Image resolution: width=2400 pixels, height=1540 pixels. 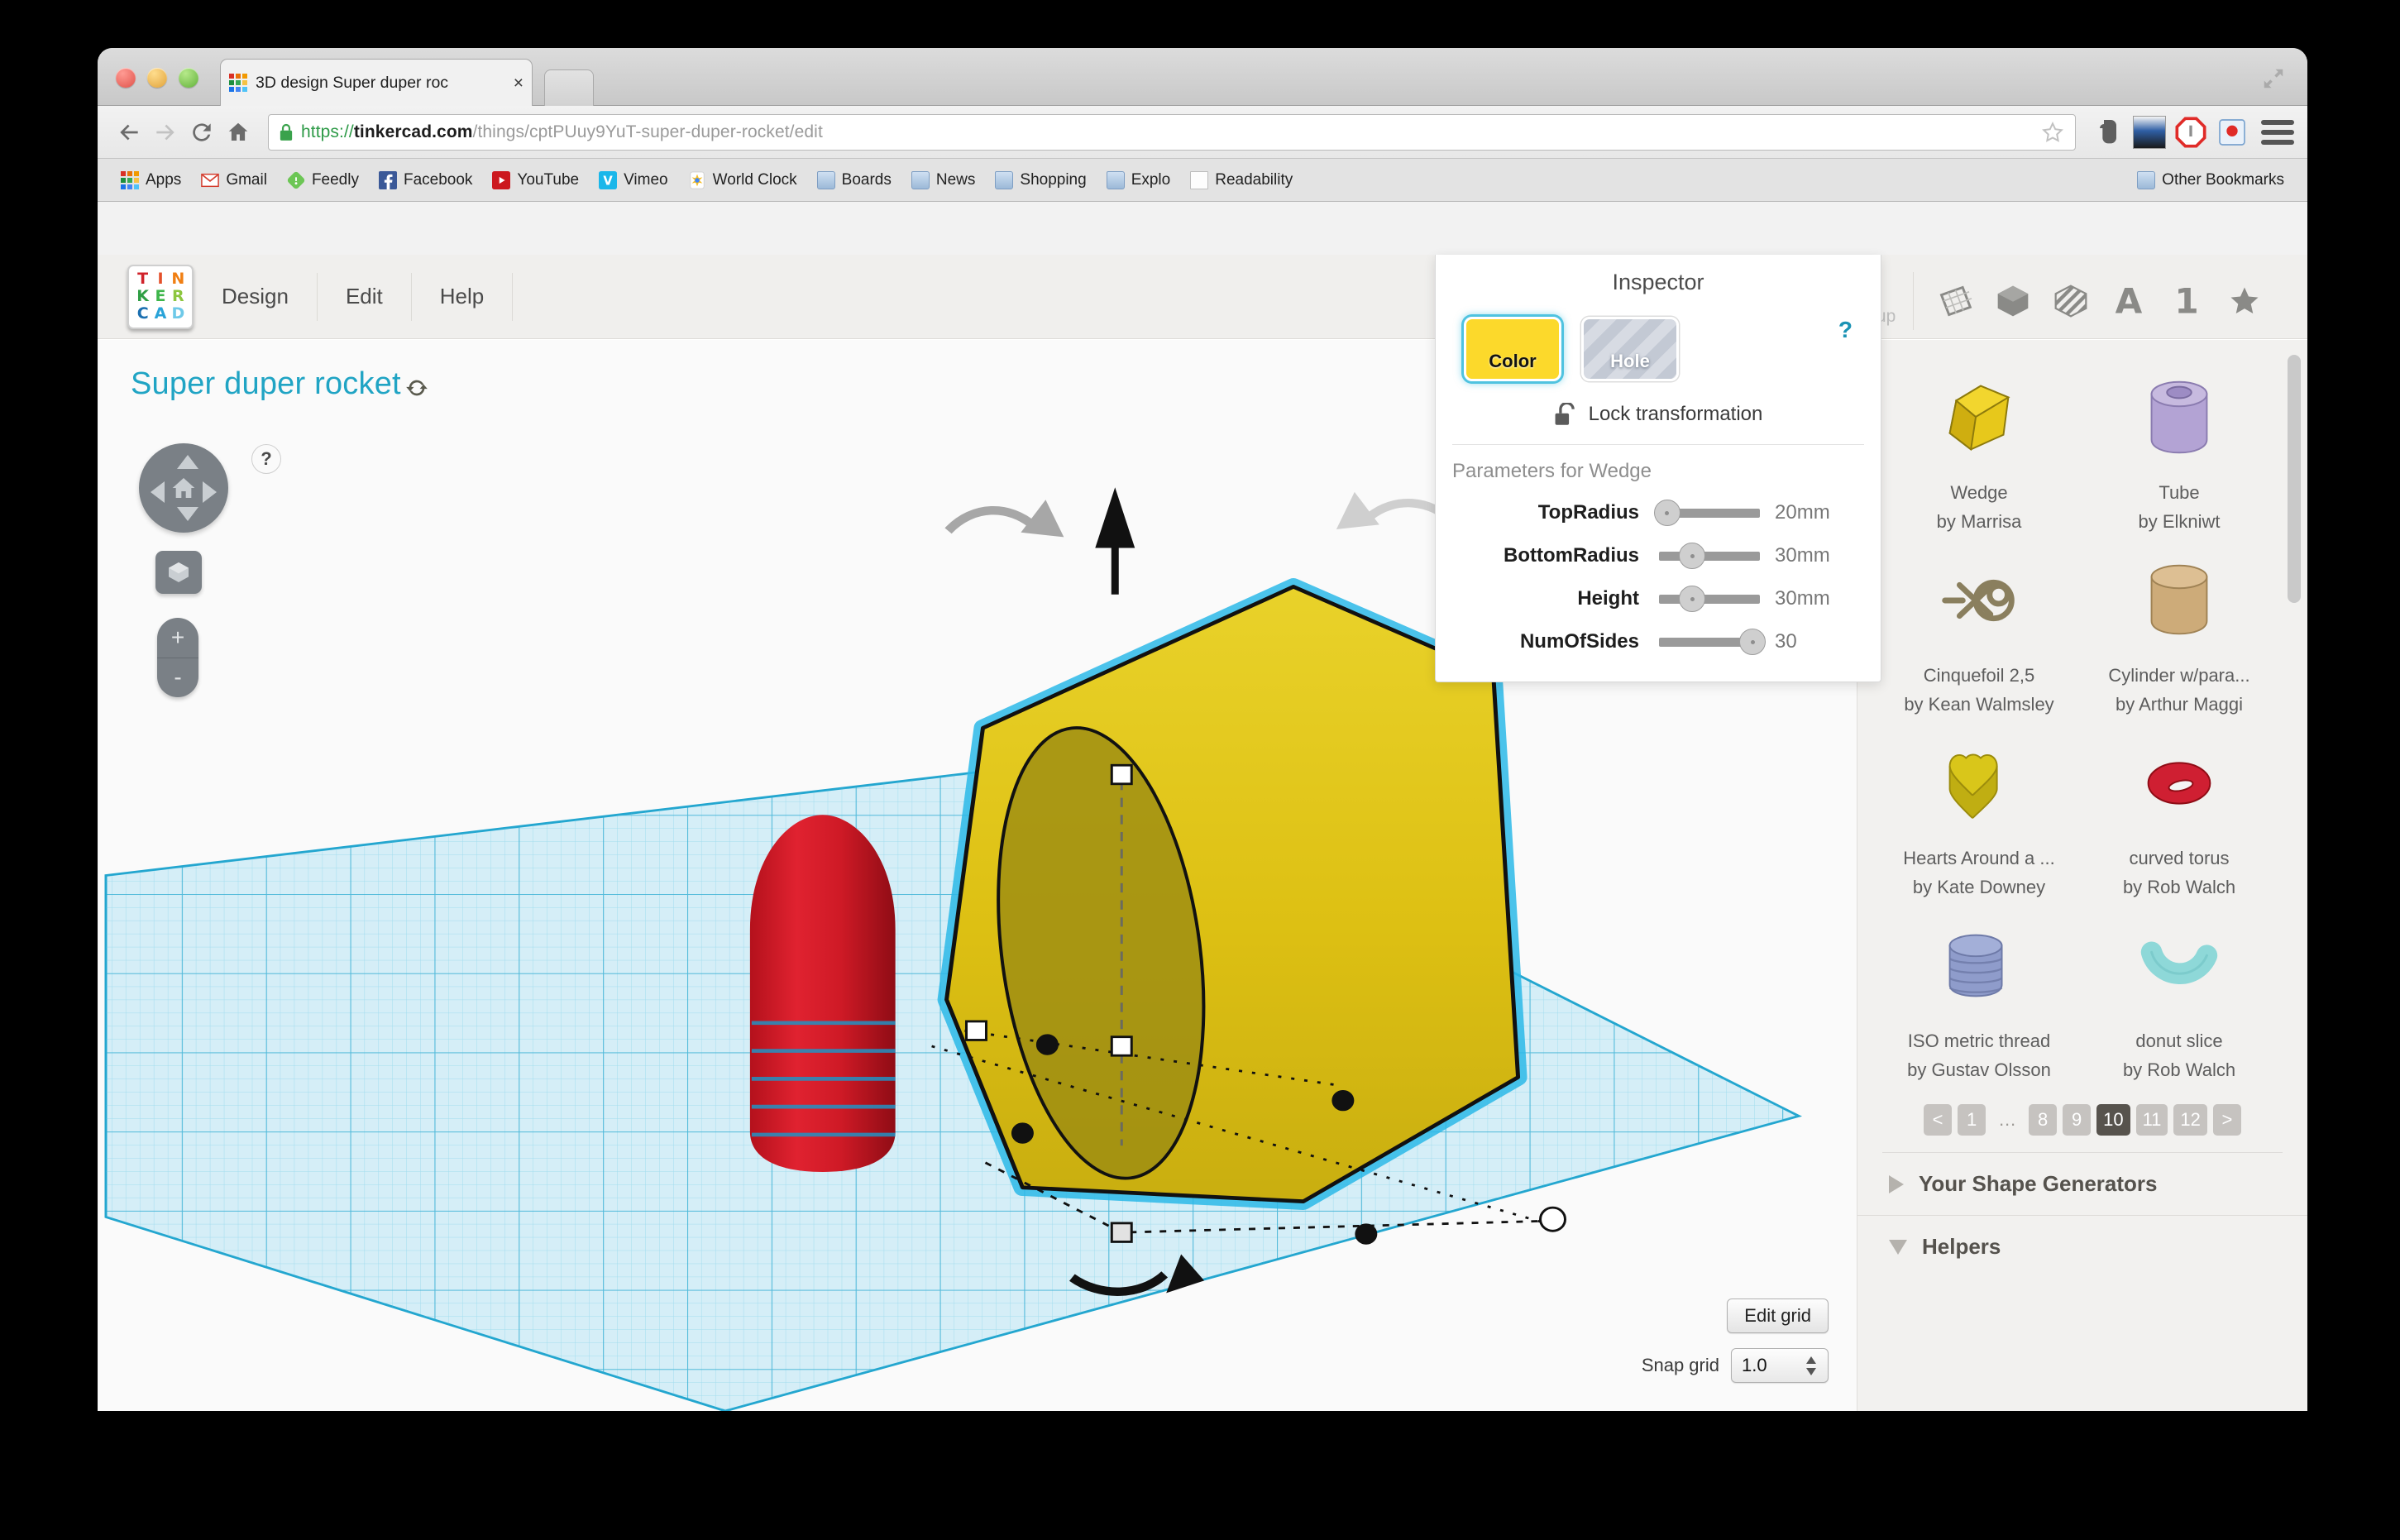 What do you see at coordinates (2191, 132) in the screenshot?
I see `adblock-stop-icon` at bounding box center [2191, 132].